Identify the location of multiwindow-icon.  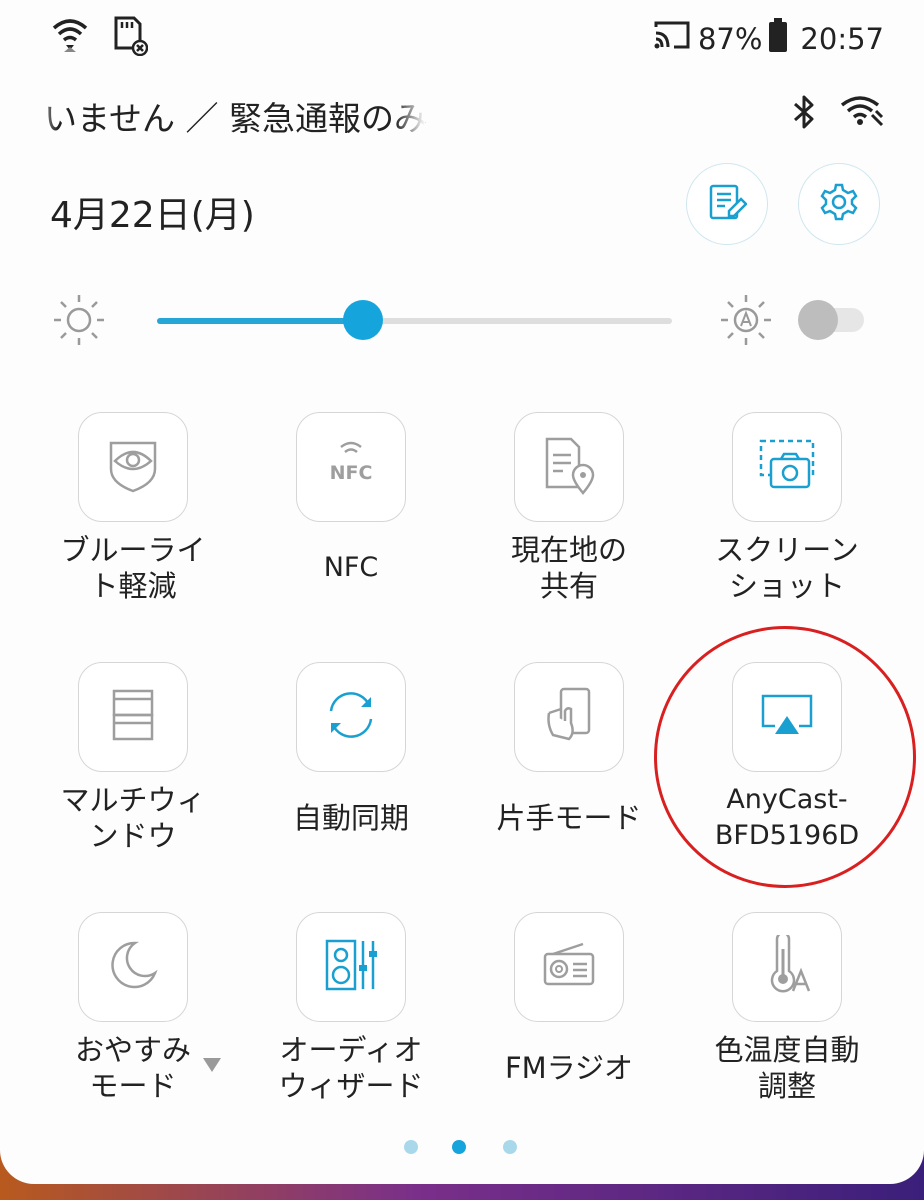
(133, 717).